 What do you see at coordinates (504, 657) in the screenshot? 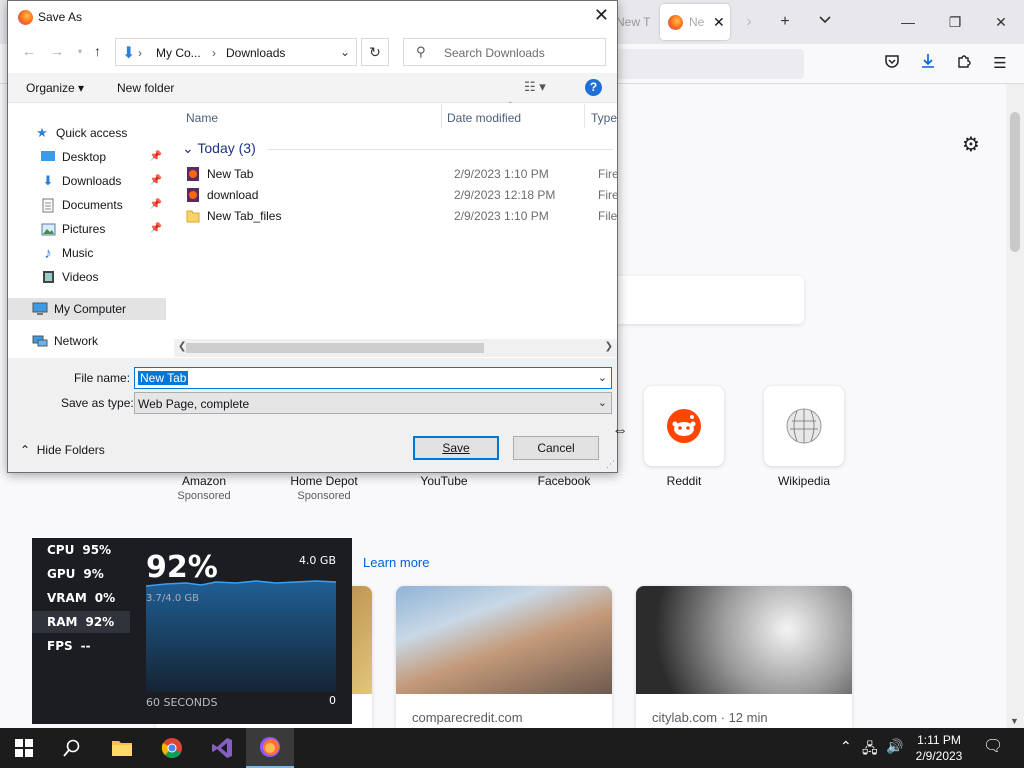
I see `pocket-card: comparecredit.com` at bounding box center [504, 657].